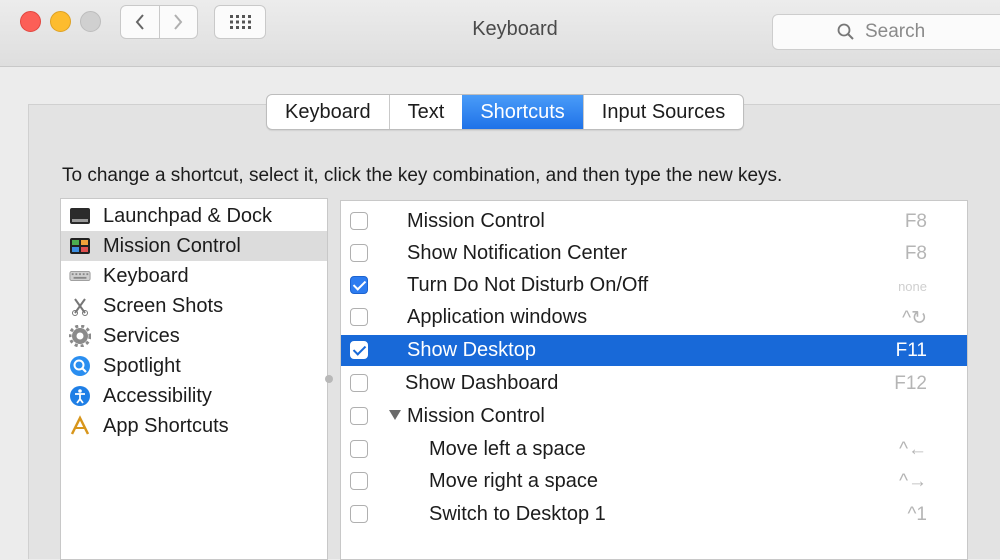 This screenshot has height=560, width=1000. I want to click on services-gear-icon, so click(80, 336).